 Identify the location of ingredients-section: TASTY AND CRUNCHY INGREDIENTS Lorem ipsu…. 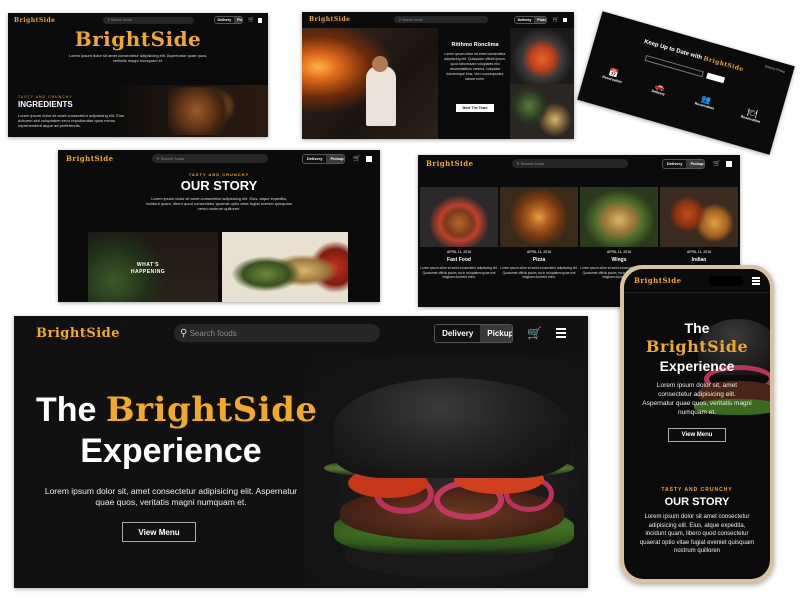
(138, 111).